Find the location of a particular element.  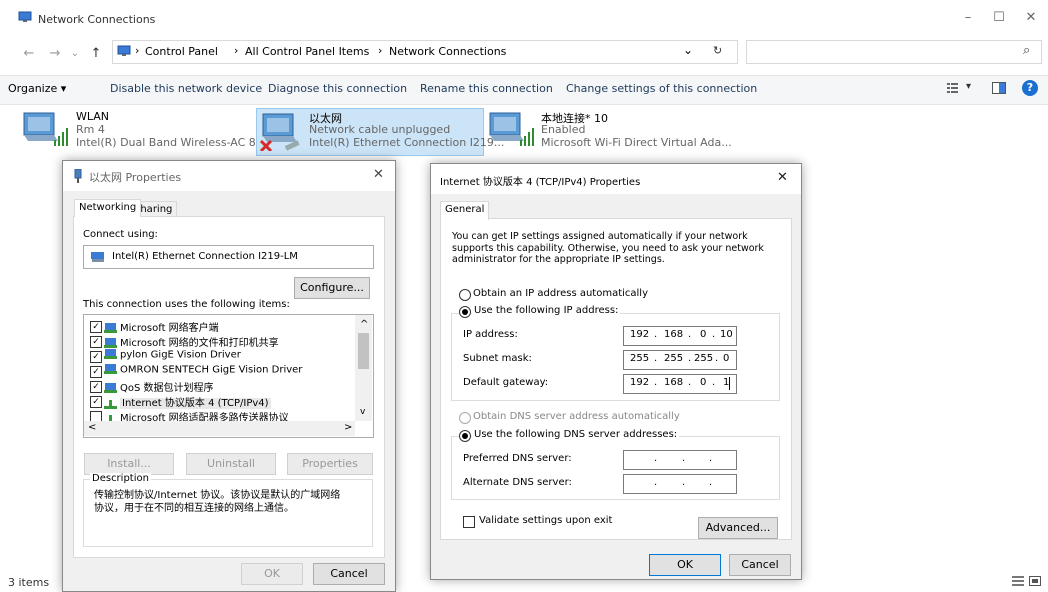

tab-general: General is located at coordinates (465, 210).